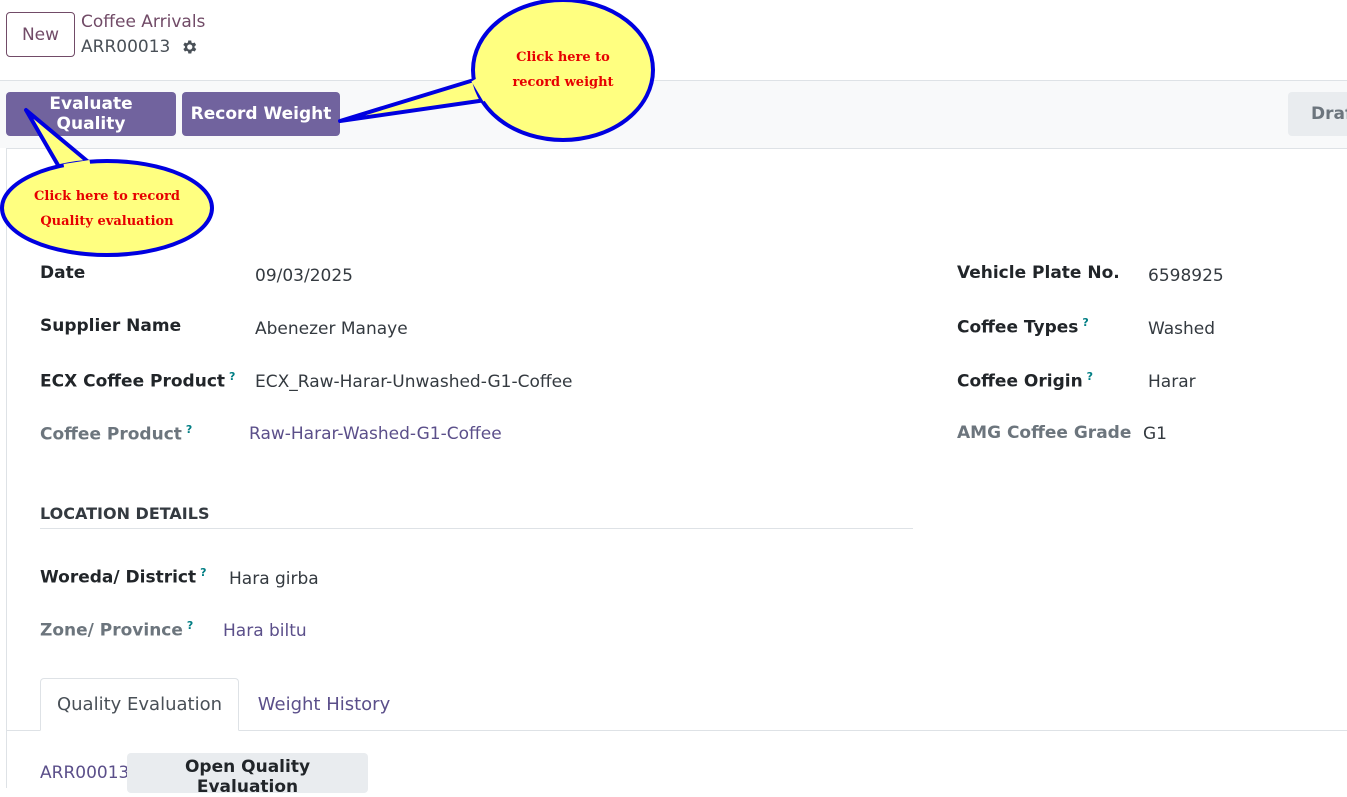 The image size is (1347, 797). Describe the element at coordinates (414, 382) in the screenshot. I see `ecx-product-value: ECX_Raw-Harar-Unwashed-G1-Coffee` at that location.